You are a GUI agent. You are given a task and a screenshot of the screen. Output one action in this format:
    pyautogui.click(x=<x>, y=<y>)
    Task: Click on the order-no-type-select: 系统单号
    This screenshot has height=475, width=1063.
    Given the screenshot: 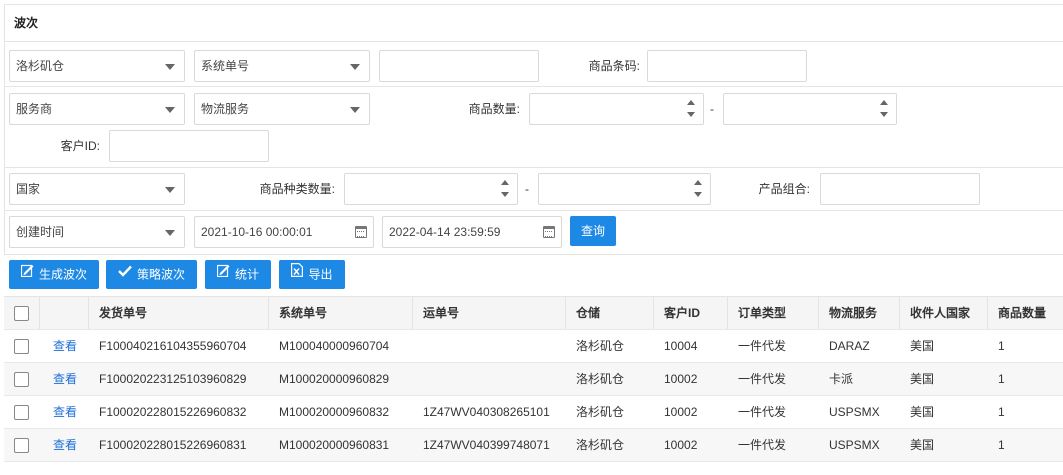 What is the action you would take?
    pyautogui.click(x=282, y=66)
    